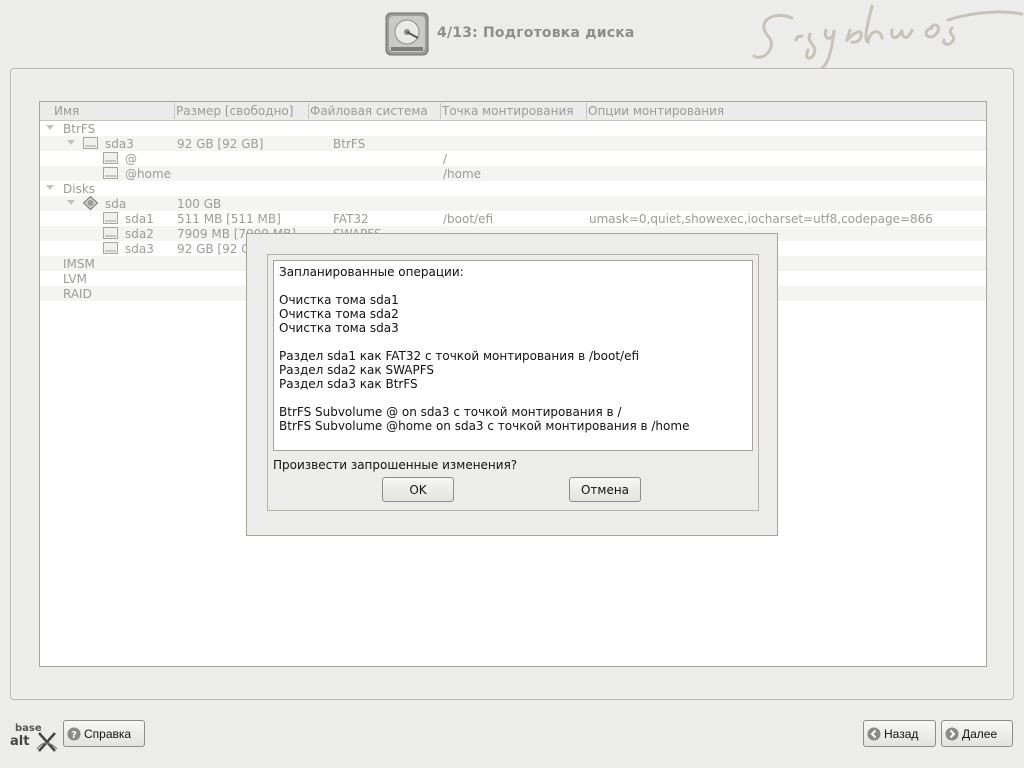 Image resolution: width=1024 pixels, height=768 pixels. I want to click on table-row-subvol-home: @home /home, so click(513, 173).